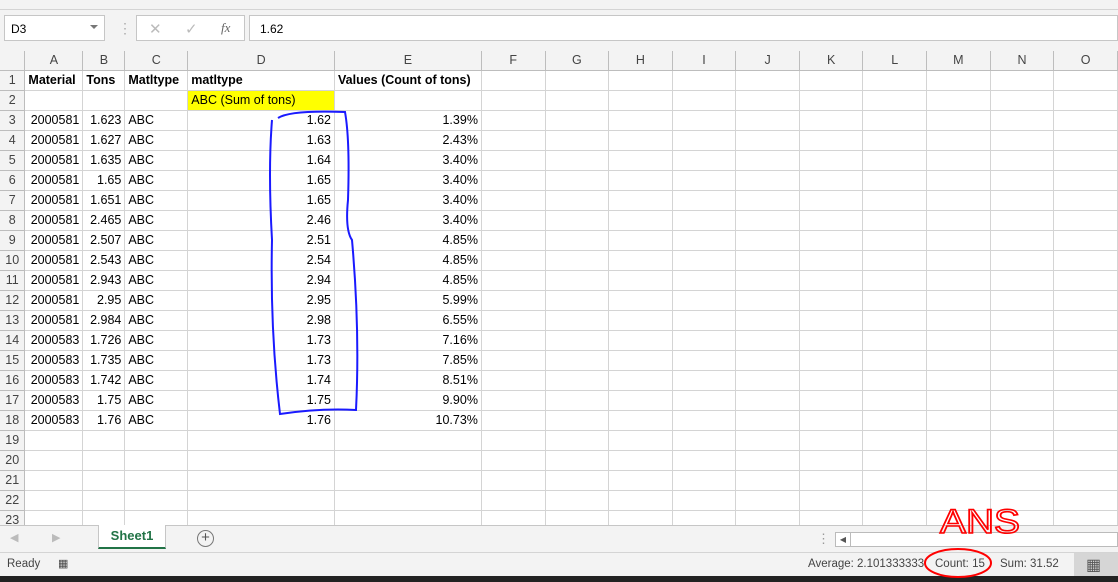  Describe the element at coordinates (156, 180) in the screenshot. I see `cell-C6: ABC` at that location.